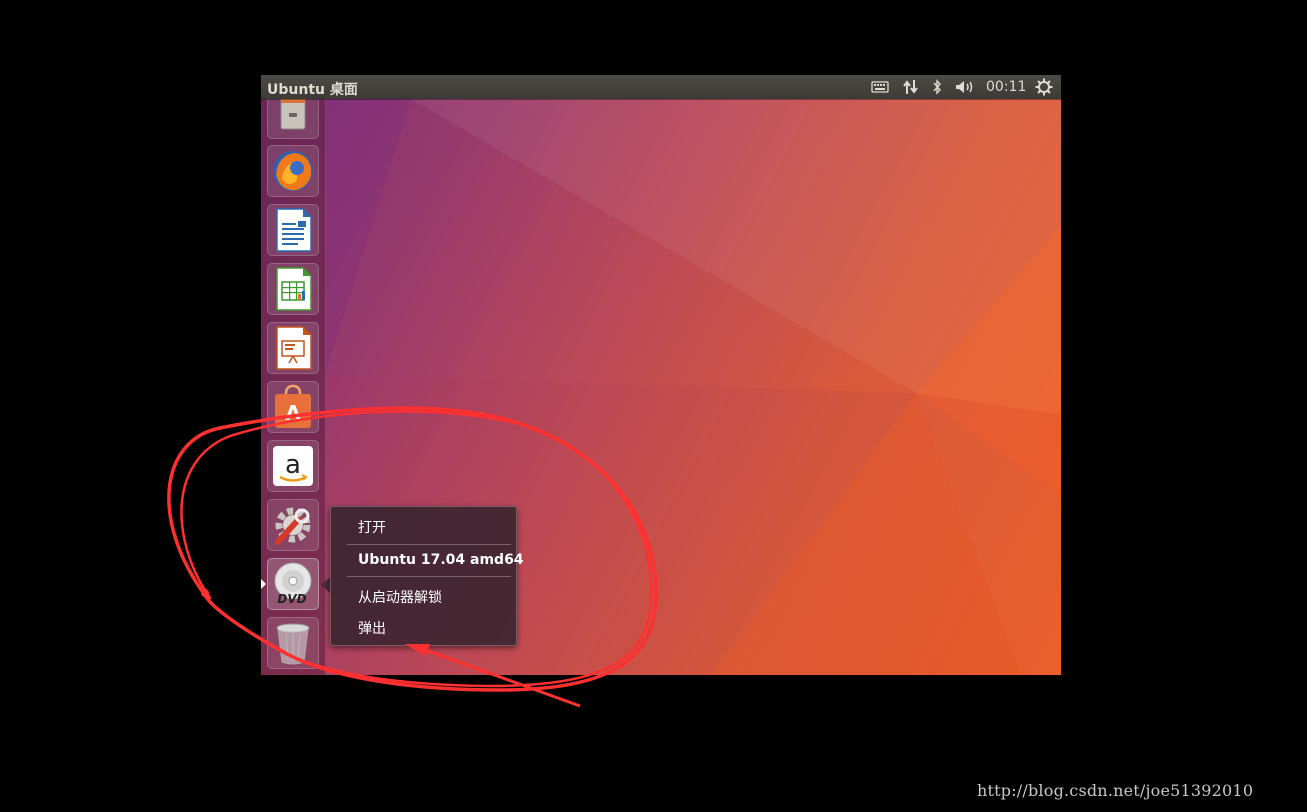 The image size is (1307, 812). I want to click on launcher-item-amazon: a, so click(293, 466).